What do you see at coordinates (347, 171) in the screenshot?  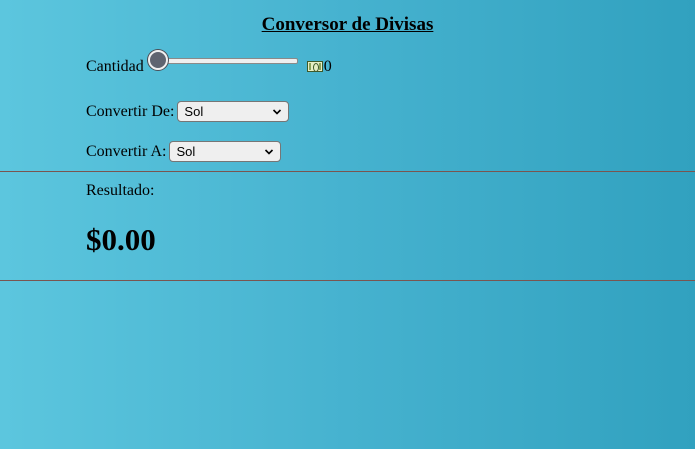 I see `result-divider-top` at bounding box center [347, 171].